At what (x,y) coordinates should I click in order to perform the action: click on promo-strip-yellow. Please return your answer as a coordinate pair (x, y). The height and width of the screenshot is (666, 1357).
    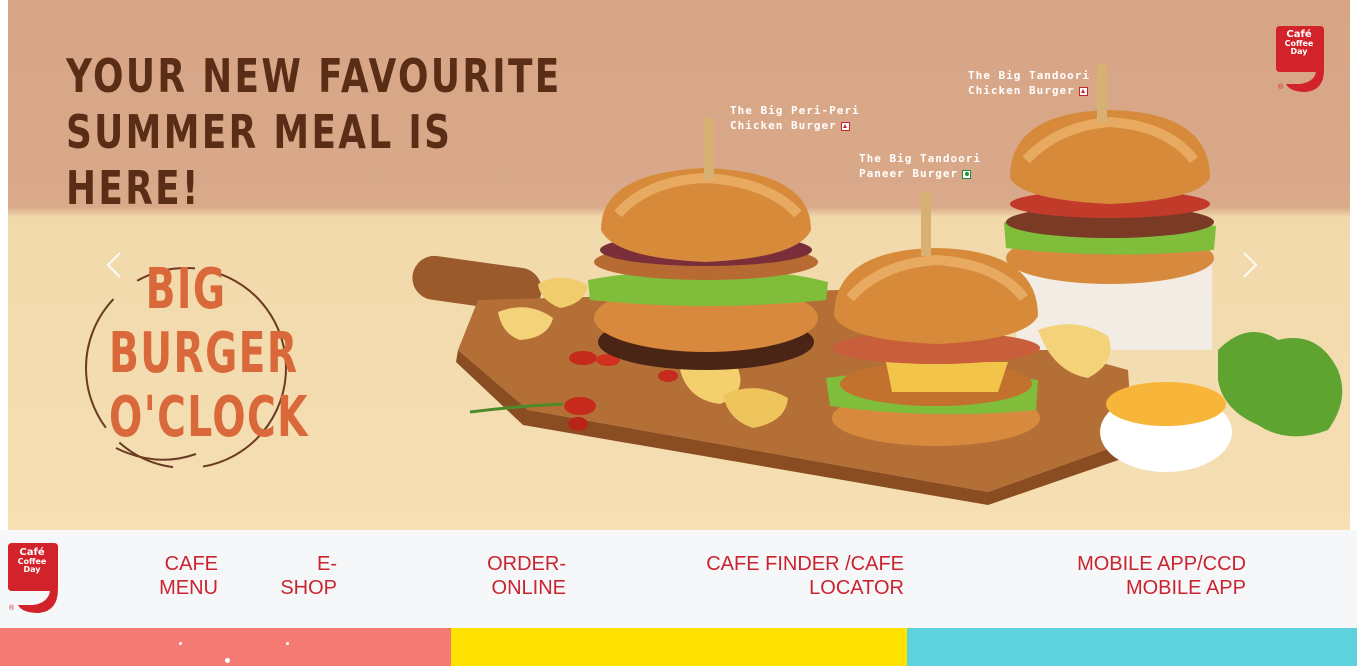
    Looking at the image, I should click on (679, 647).